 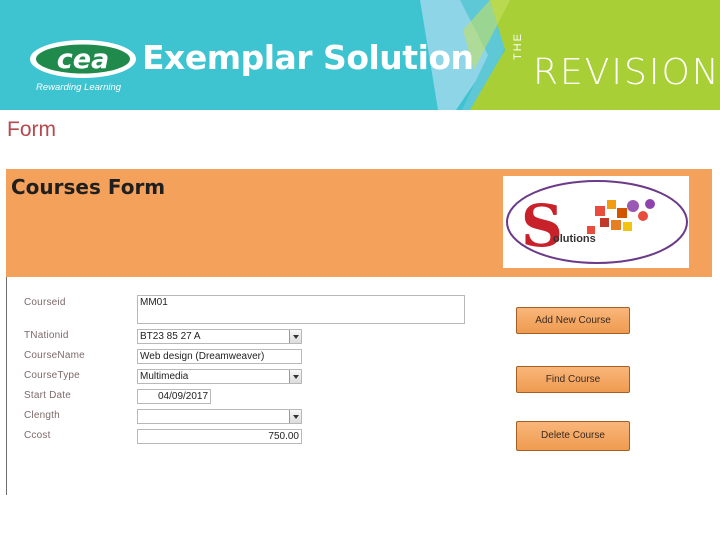 What do you see at coordinates (154, 302) in the screenshot?
I see `courseid-value: MM01` at bounding box center [154, 302].